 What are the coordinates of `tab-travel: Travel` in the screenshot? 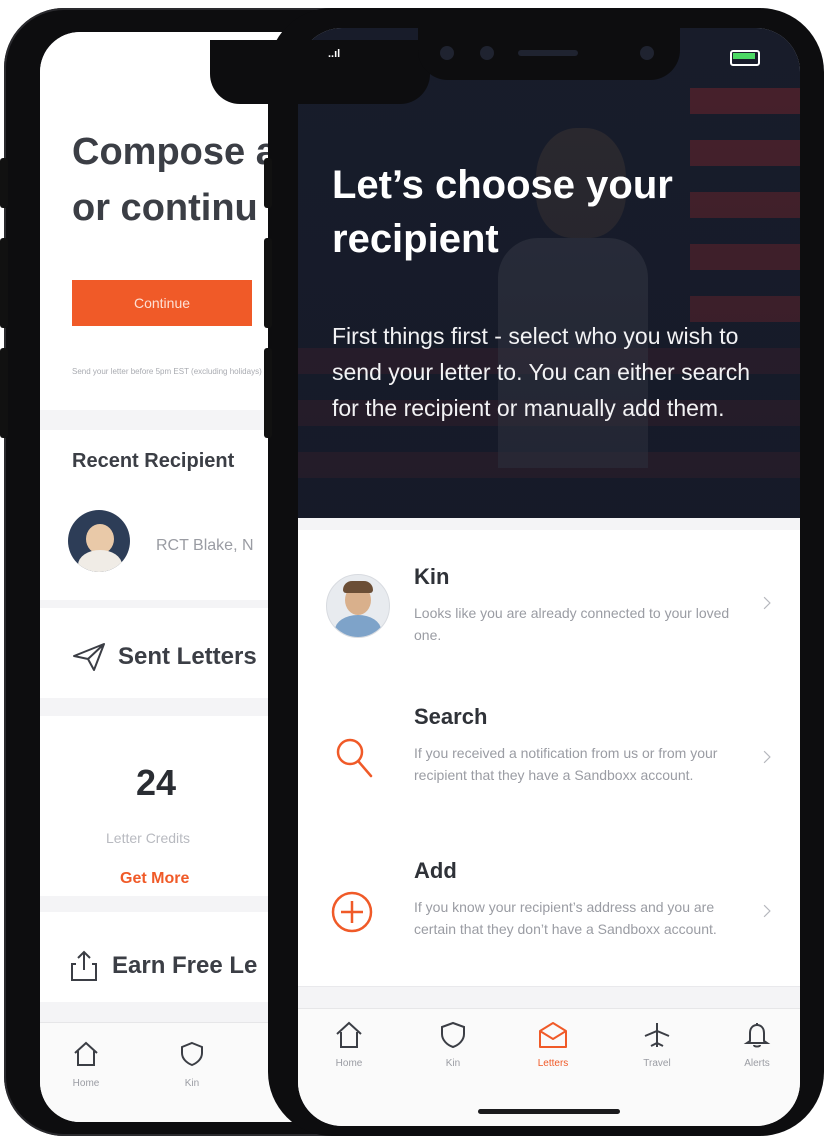 It's located at (657, 1045).